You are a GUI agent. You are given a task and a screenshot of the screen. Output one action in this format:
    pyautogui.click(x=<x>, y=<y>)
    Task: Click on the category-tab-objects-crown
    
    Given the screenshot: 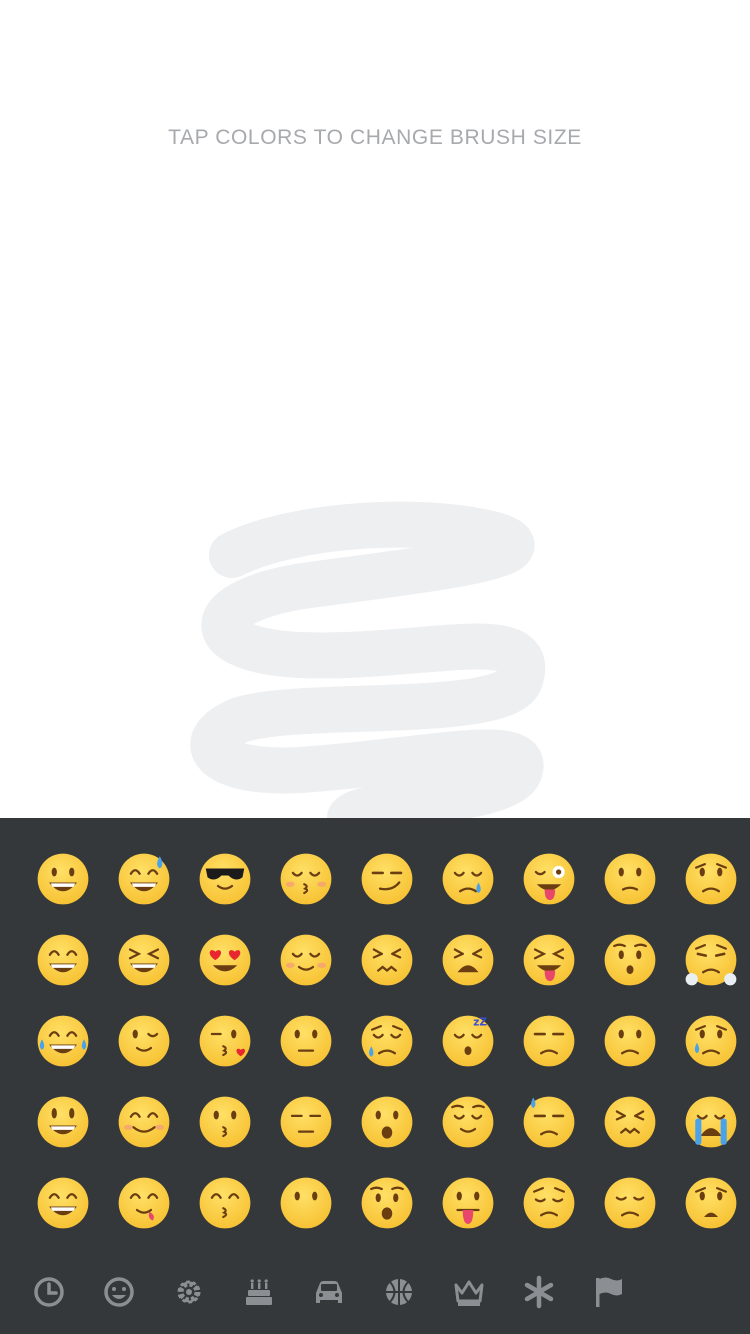 What is the action you would take?
    pyautogui.click(x=469, y=1292)
    